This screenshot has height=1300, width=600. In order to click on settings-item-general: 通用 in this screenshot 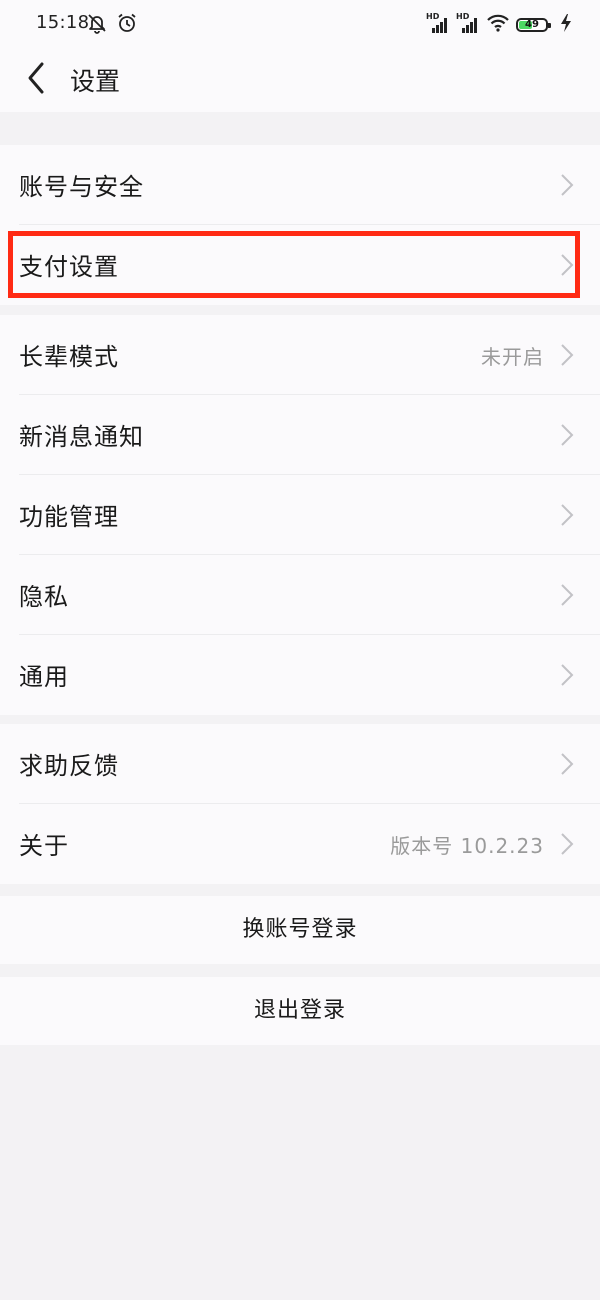, I will do `click(300, 675)`.